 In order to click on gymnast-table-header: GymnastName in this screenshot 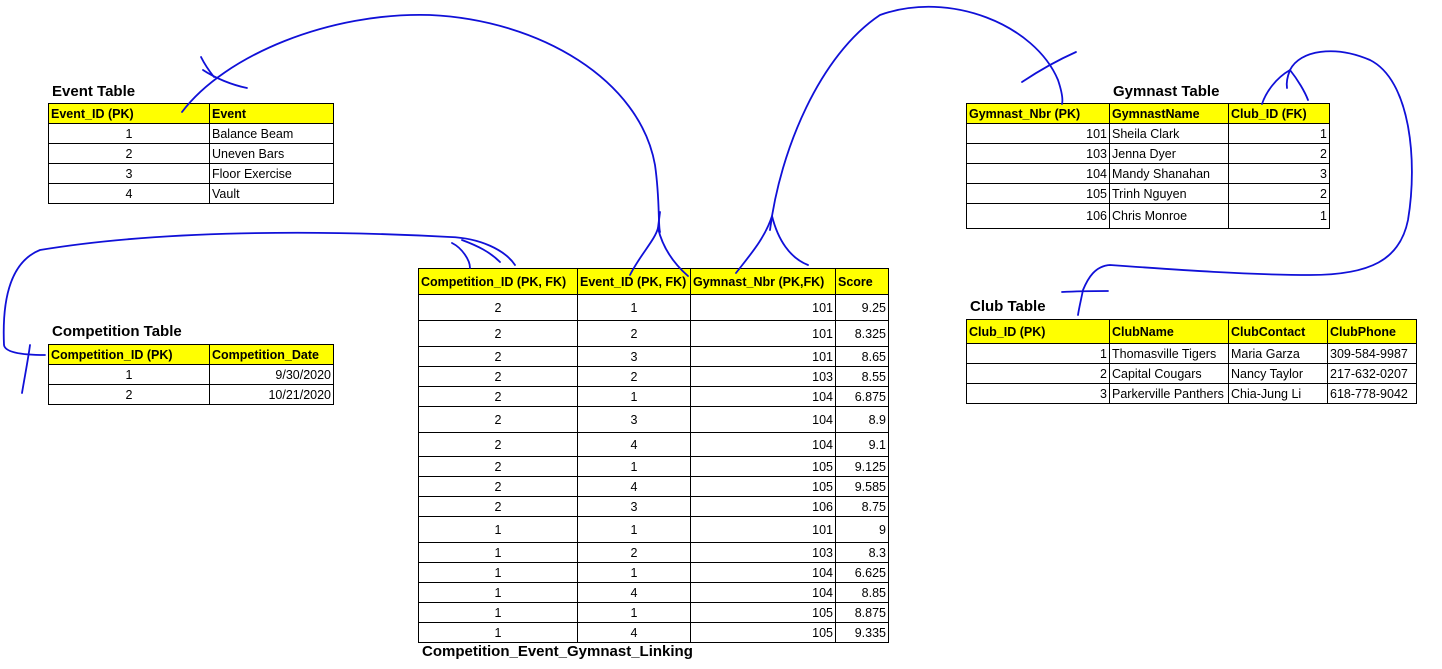, I will do `click(1169, 113)`.